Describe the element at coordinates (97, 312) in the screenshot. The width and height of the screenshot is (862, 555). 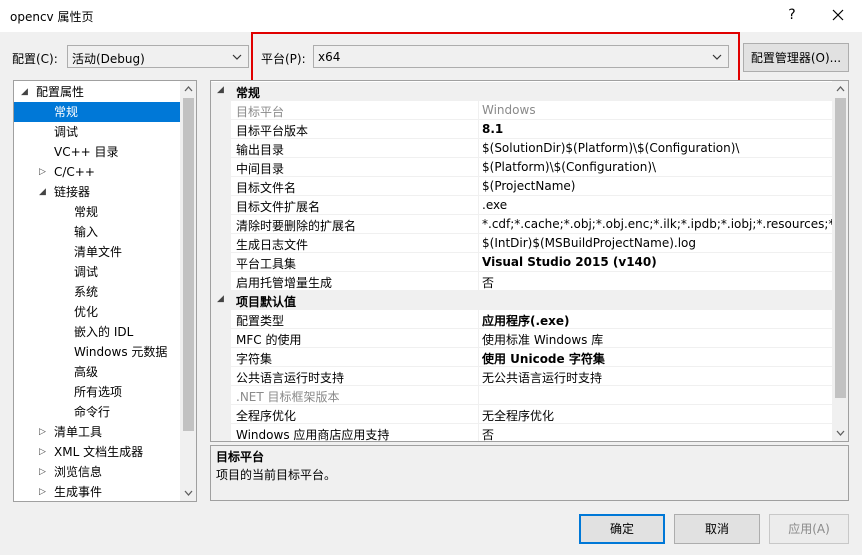
I see `tree-item: 优化` at that location.